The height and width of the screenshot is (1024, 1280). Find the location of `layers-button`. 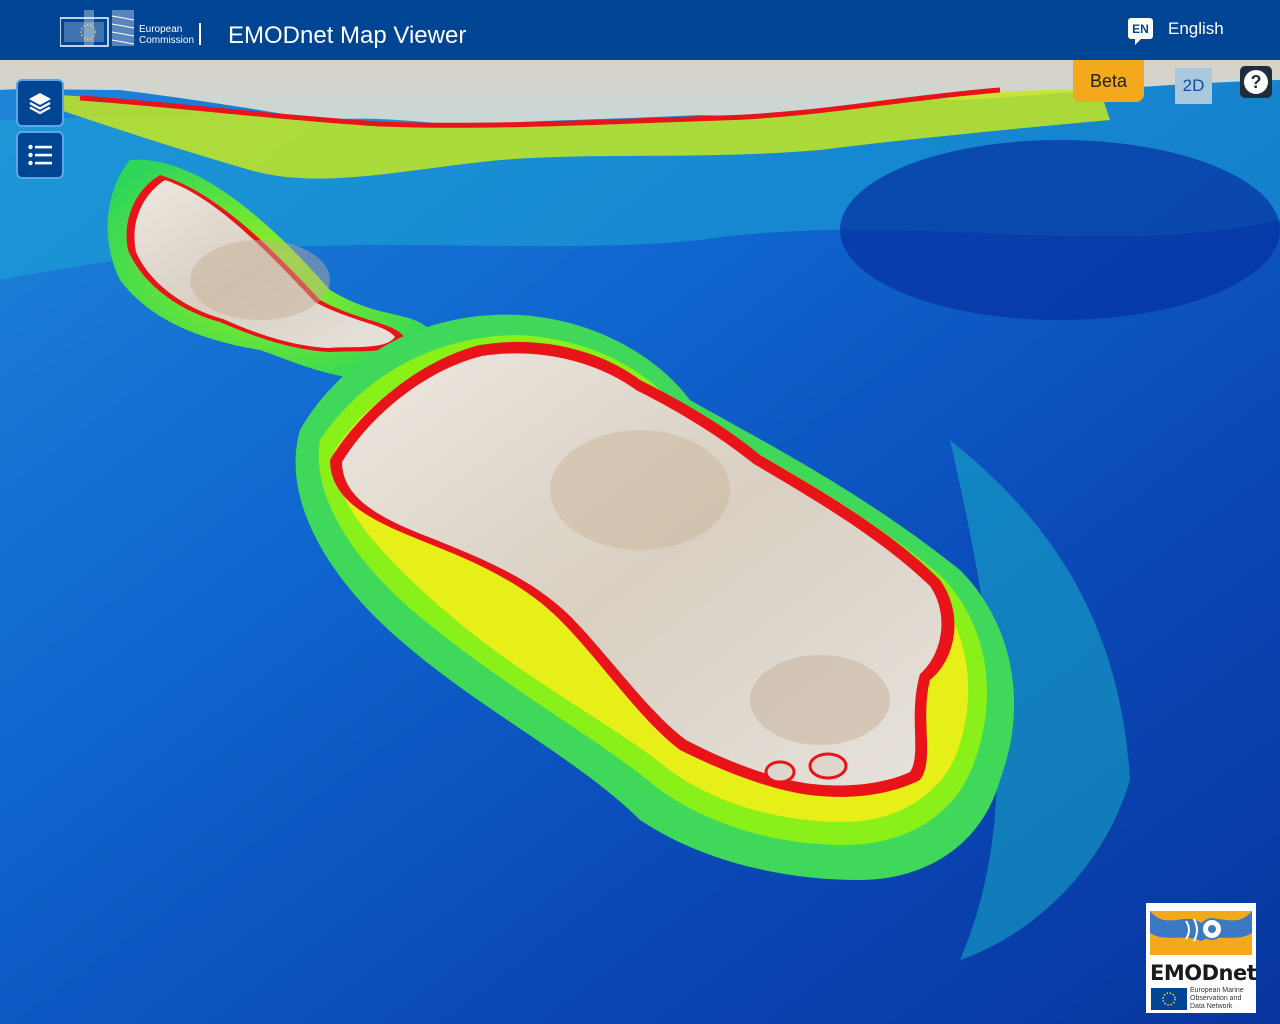

layers-button is located at coordinates (40, 103).